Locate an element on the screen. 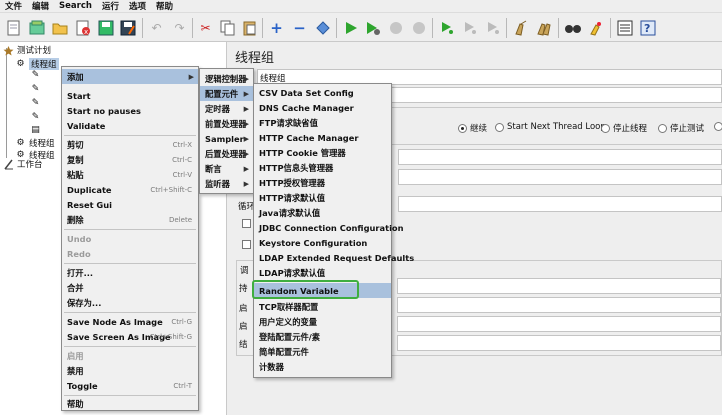 The height and width of the screenshot is (415, 722). radio-stop-thread: 停止线程 is located at coordinates (624, 128).